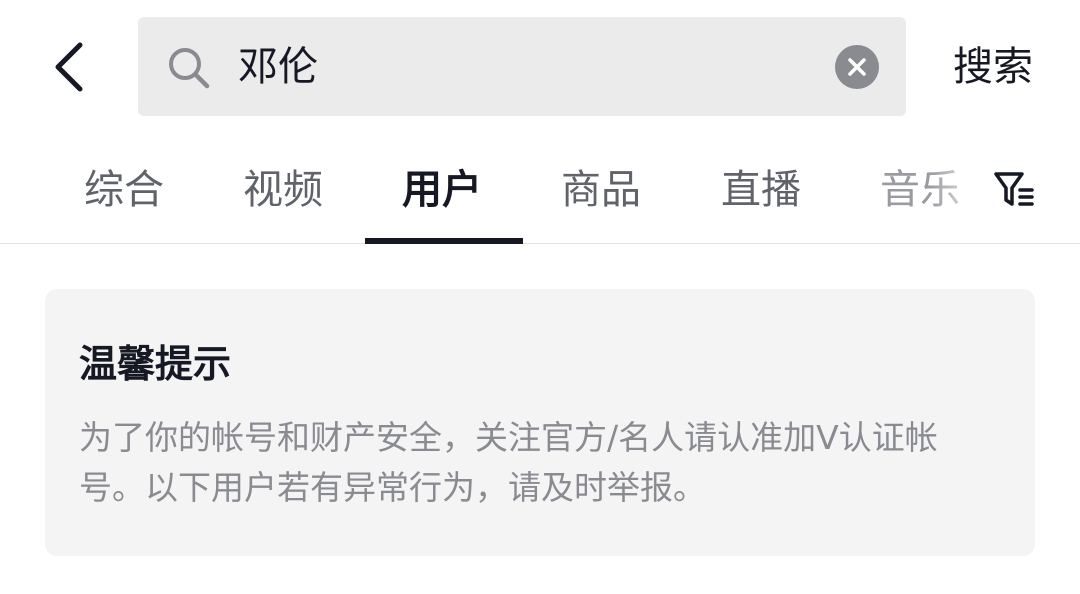 The image size is (1080, 594). I want to click on filter-icon, so click(1014, 189).